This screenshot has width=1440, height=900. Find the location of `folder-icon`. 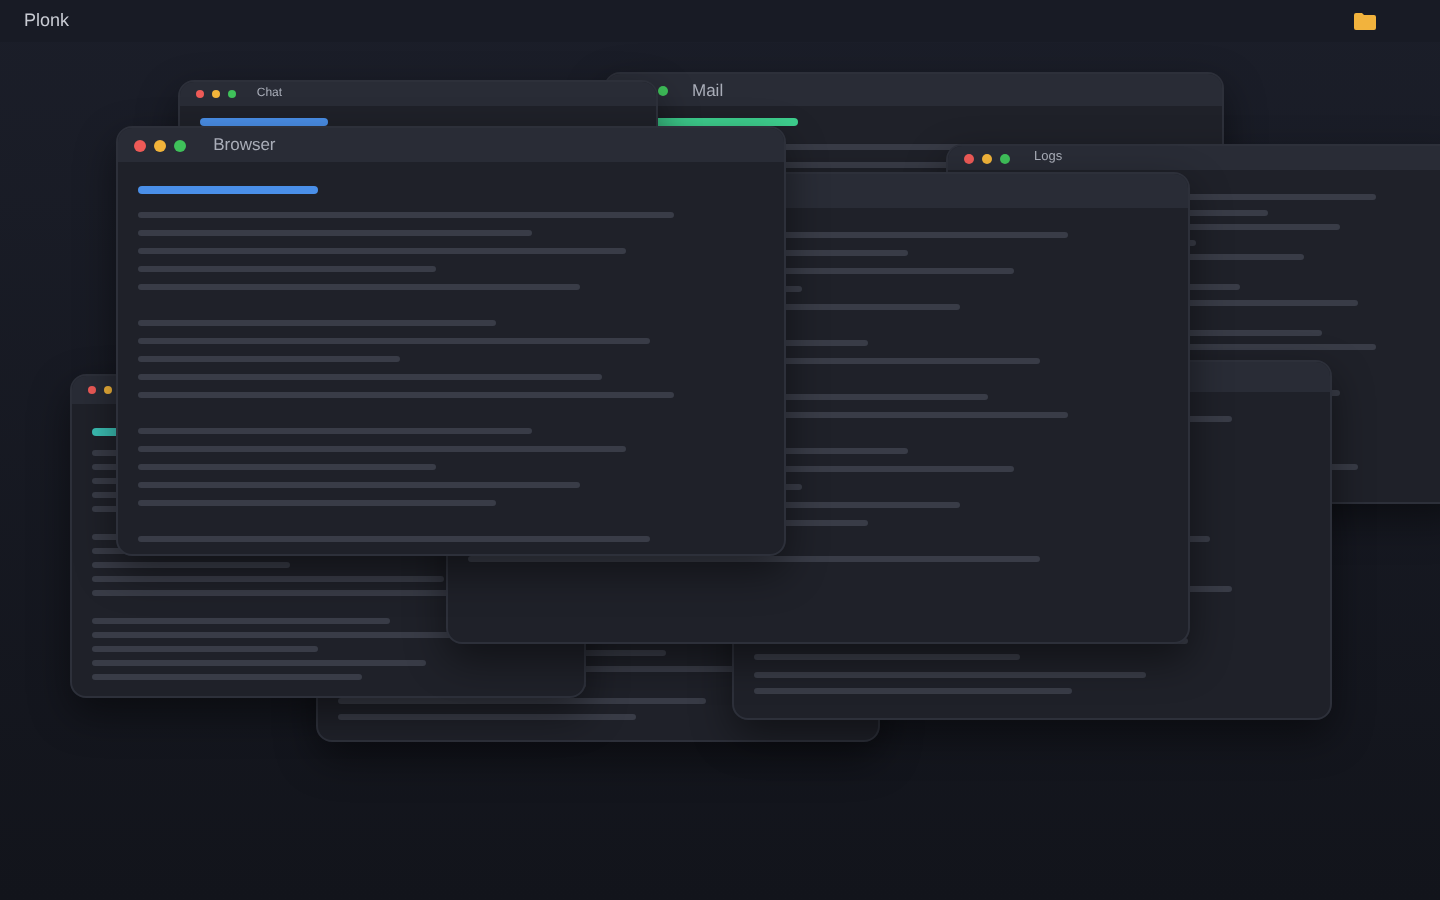

folder-icon is located at coordinates (1365, 21).